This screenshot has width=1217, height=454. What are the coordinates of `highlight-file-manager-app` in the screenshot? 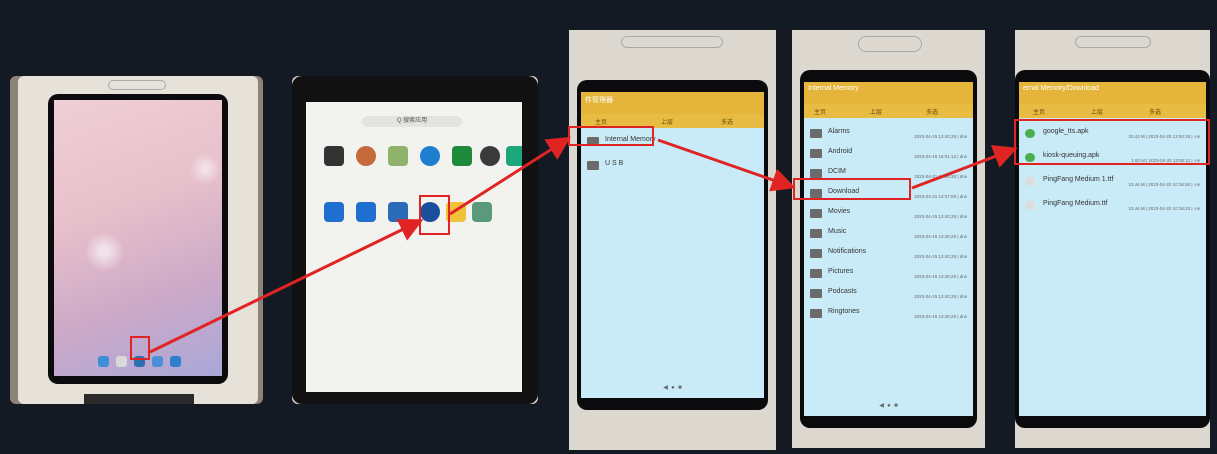 It's located at (434, 215).